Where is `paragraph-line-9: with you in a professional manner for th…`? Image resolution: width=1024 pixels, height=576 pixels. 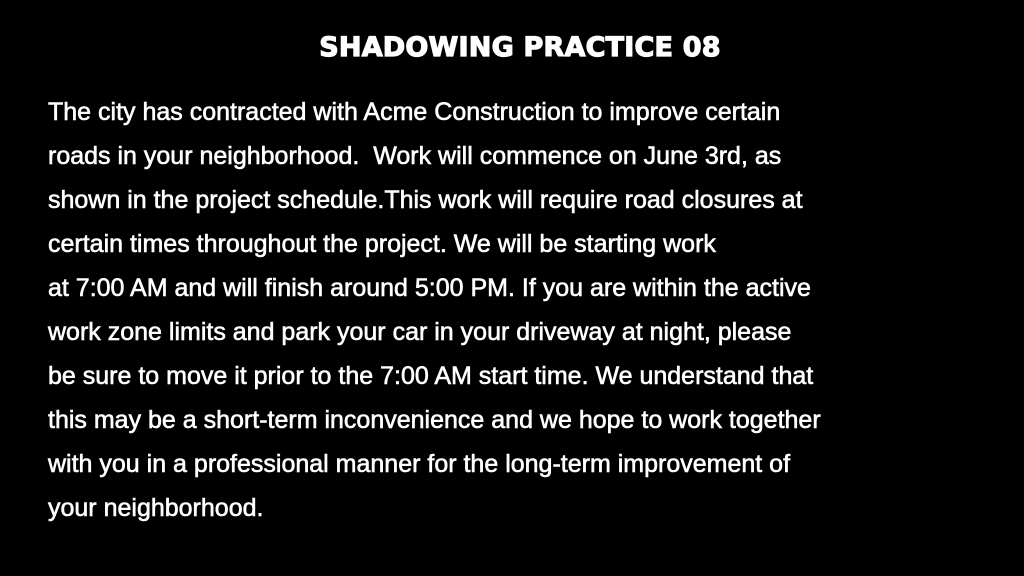 paragraph-line-9: with you in a professional manner for th… is located at coordinates (419, 464).